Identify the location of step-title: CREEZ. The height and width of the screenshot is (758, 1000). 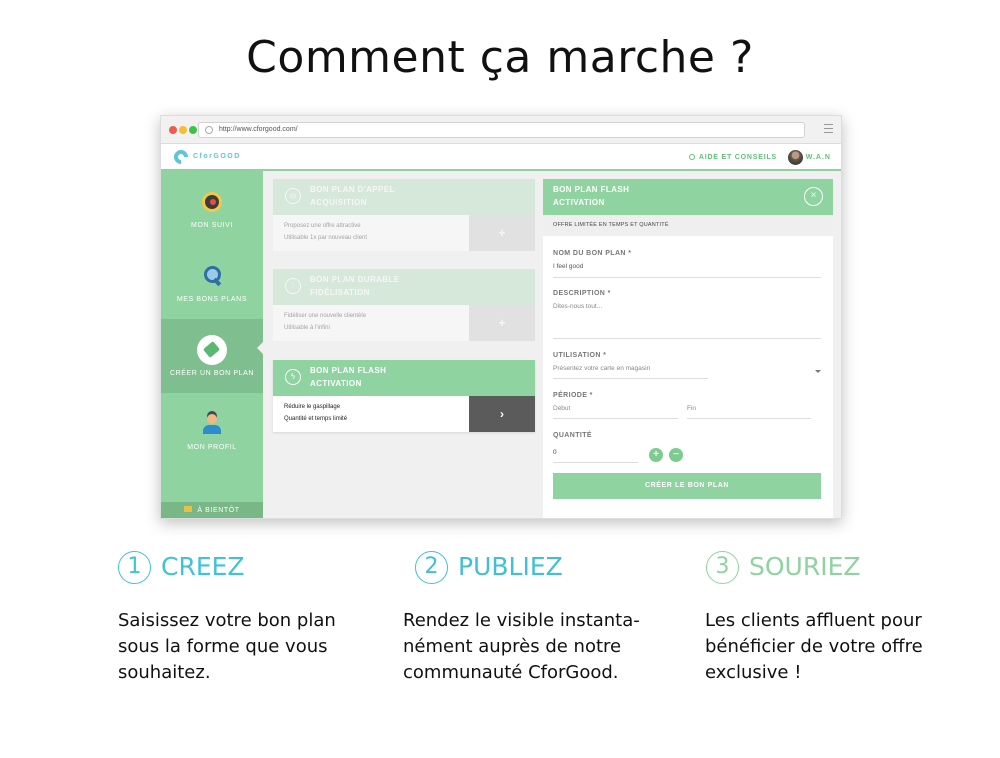
(203, 566).